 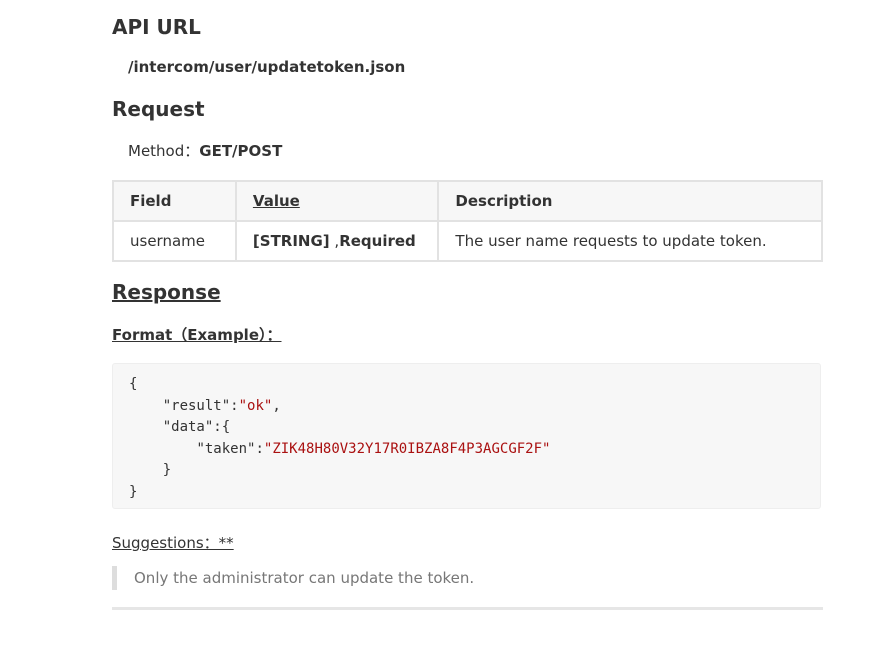 I want to click on table-header-row: Field Value Description, so click(x=467, y=201).